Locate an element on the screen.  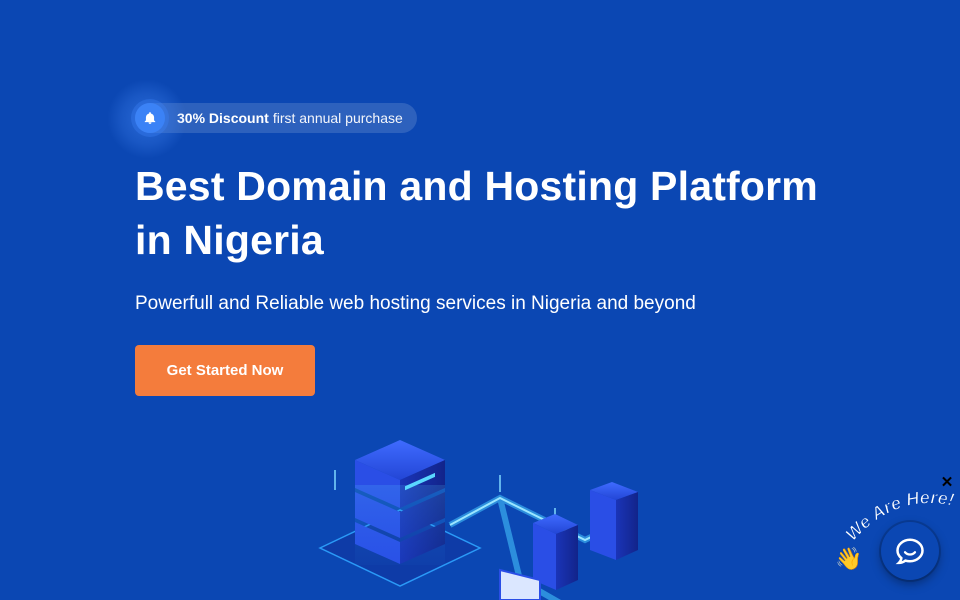
chat-widget: We Are Here! 👋 is located at coordinates (897, 542).